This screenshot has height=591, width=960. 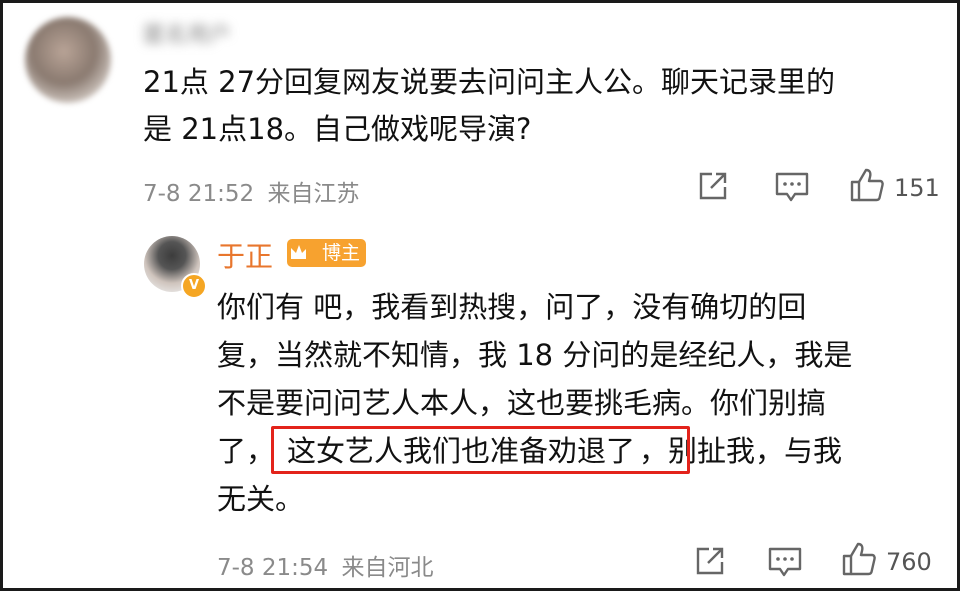 I want to click on comment-time: 7-8 21:52, so click(x=199, y=194).